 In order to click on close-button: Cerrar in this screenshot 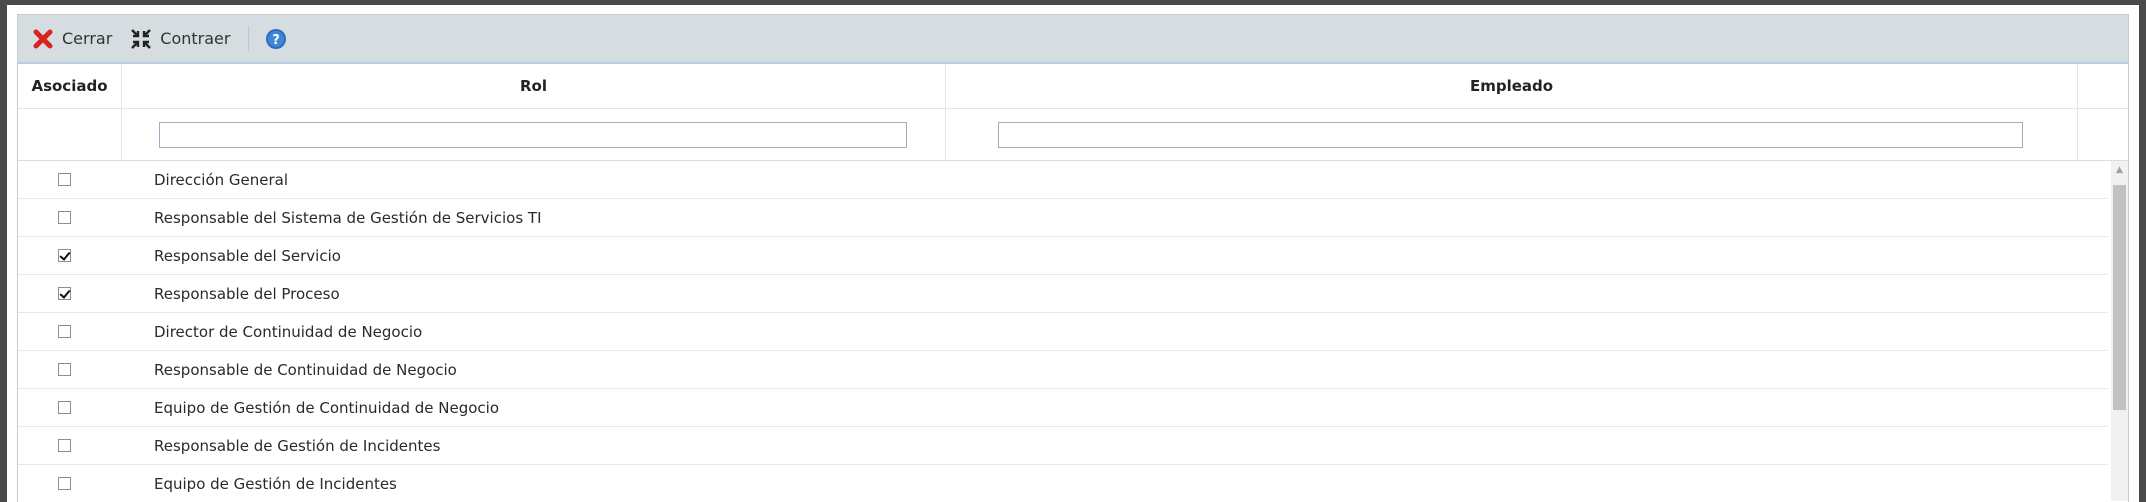, I will do `click(72, 39)`.